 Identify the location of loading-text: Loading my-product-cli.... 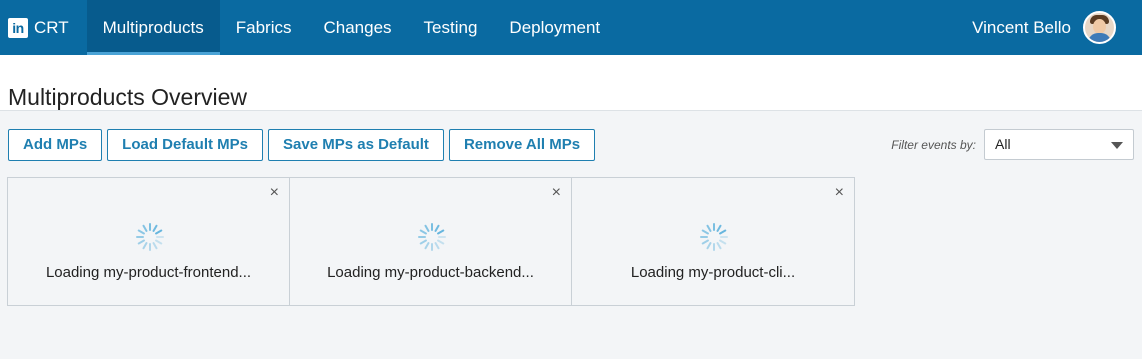
(713, 272).